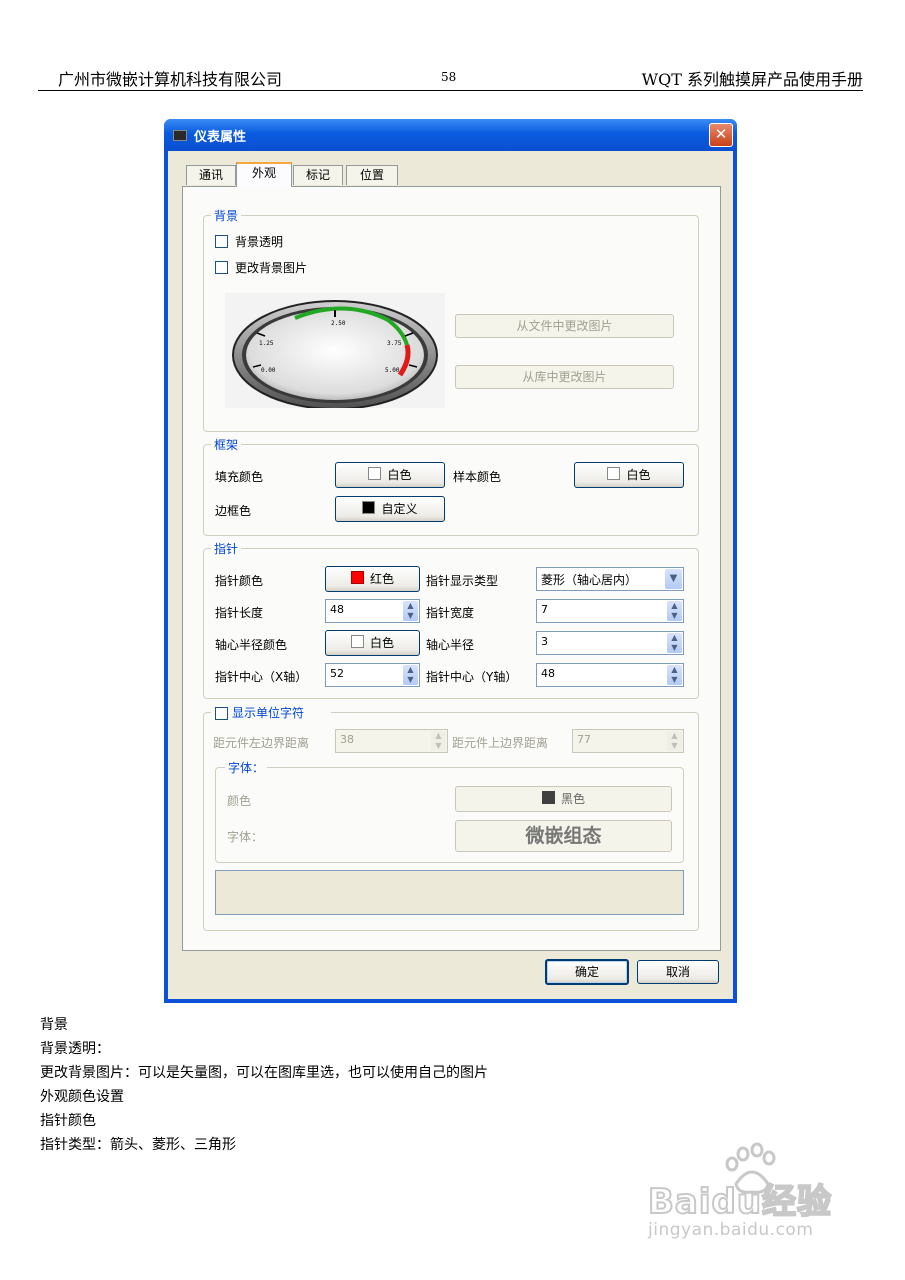  What do you see at coordinates (381, 579) in the screenshot?
I see `needle-color-value: 红色` at bounding box center [381, 579].